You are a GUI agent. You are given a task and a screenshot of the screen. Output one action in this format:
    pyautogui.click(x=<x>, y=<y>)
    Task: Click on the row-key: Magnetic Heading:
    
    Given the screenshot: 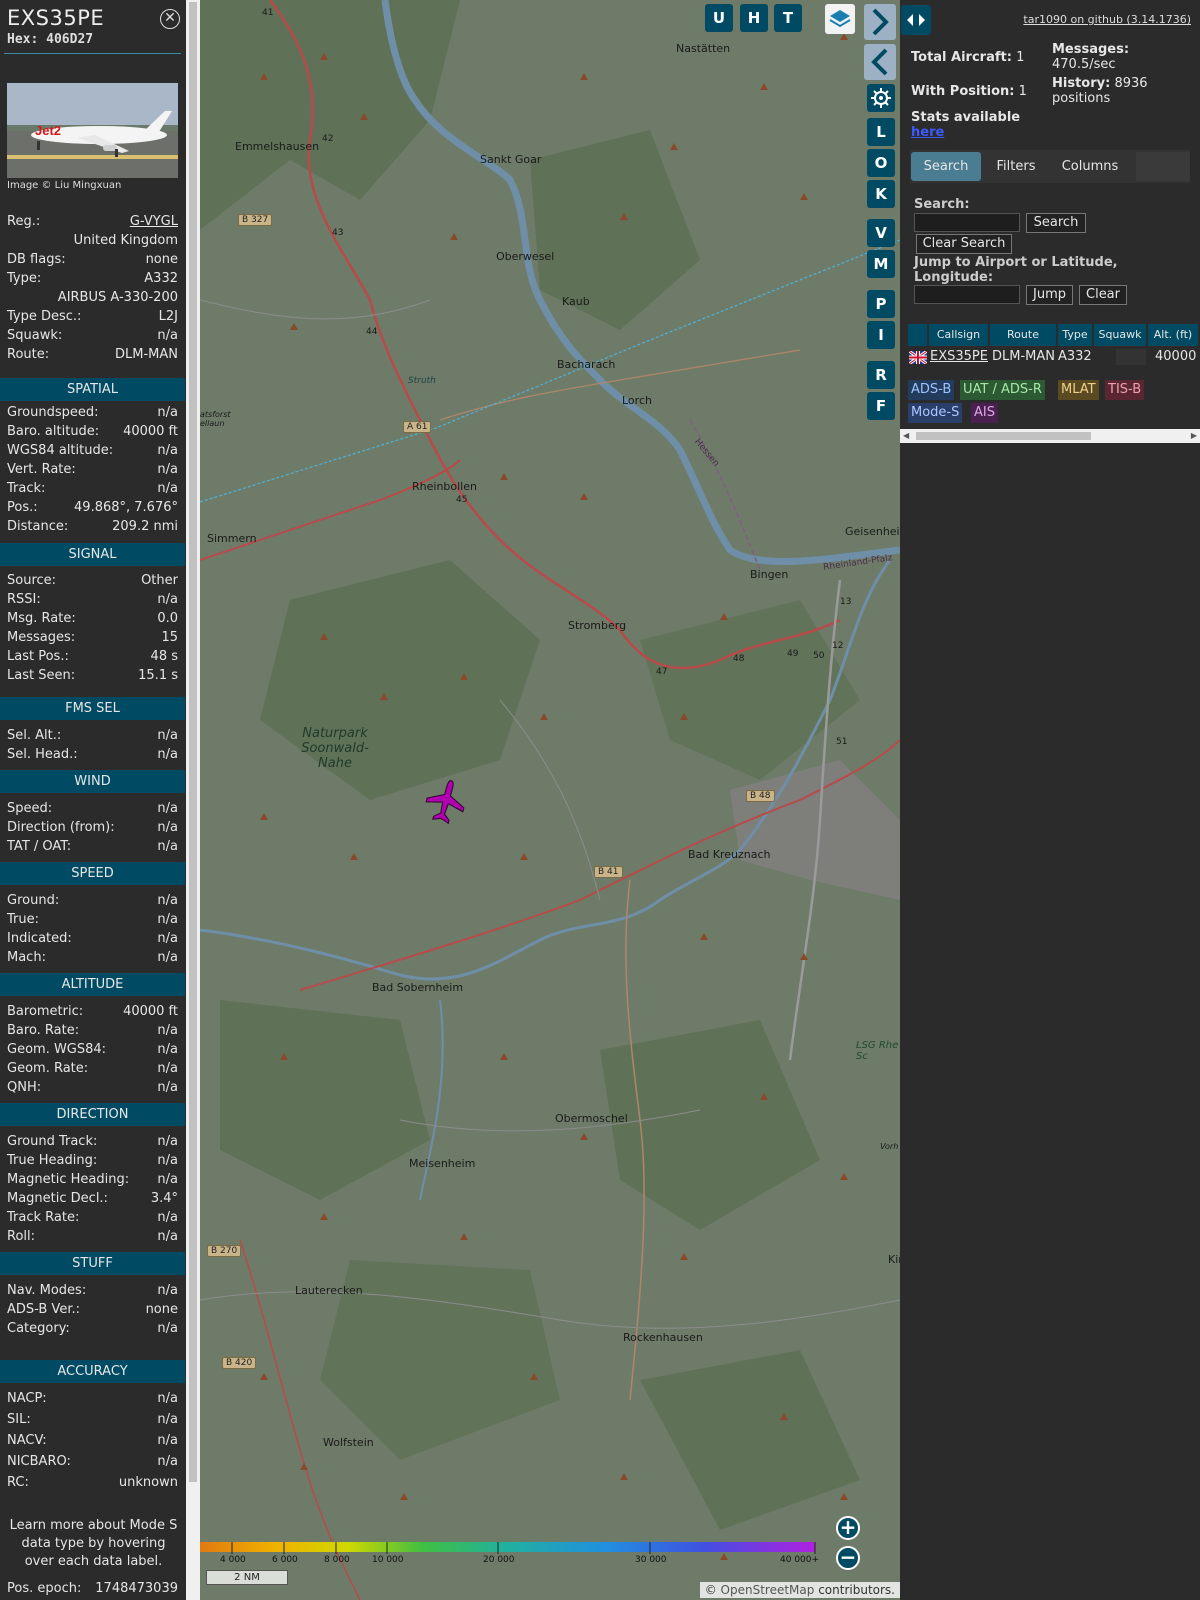 What is the action you would take?
    pyautogui.click(x=68, y=1180)
    